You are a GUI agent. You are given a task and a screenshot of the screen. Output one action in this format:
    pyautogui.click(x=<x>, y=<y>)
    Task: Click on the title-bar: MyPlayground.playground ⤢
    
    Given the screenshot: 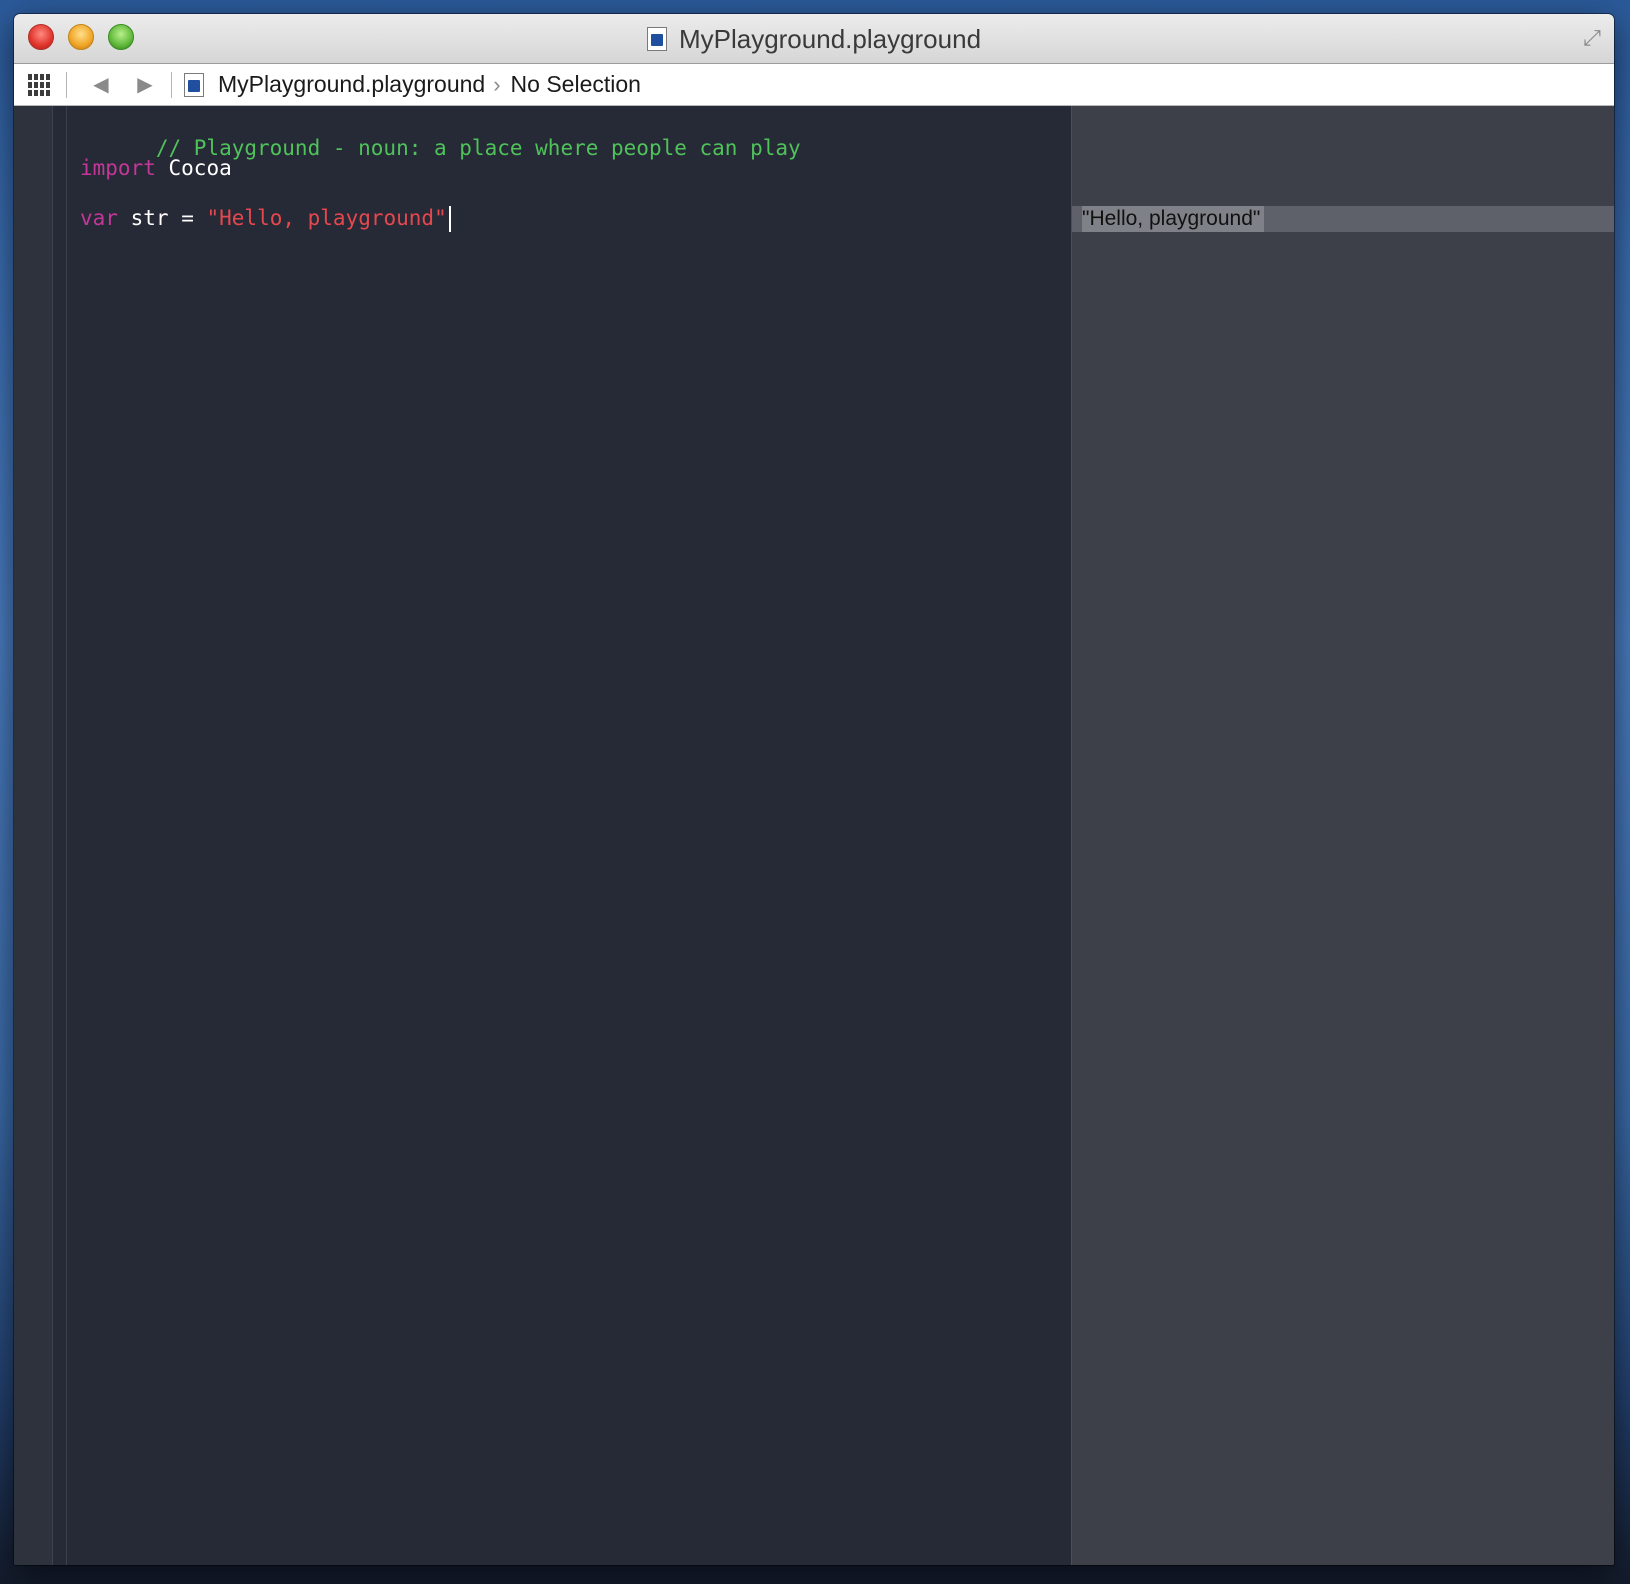 What is the action you would take?
    pyautogui.click(x=814, y=39)
    